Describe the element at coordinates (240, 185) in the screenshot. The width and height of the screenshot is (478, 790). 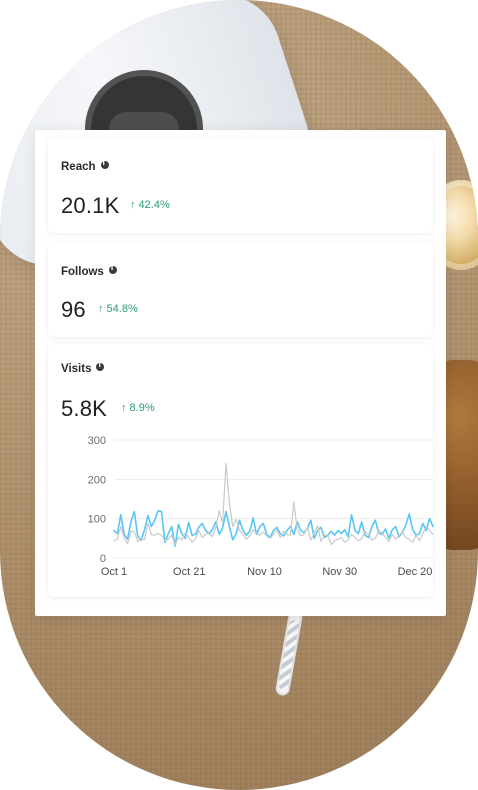
I see `reach-metric-card: Reach 20.1K ↑ 42.4%` at that location.